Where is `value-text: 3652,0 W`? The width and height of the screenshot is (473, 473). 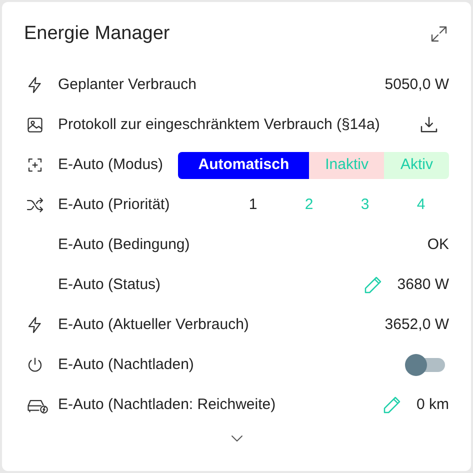
value-text: 3652,0 W is located at coordinates (416, 324).